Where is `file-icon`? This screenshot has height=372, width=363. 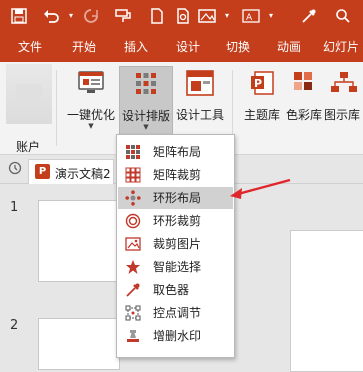 file-icon is located at coordinates (157, 16).